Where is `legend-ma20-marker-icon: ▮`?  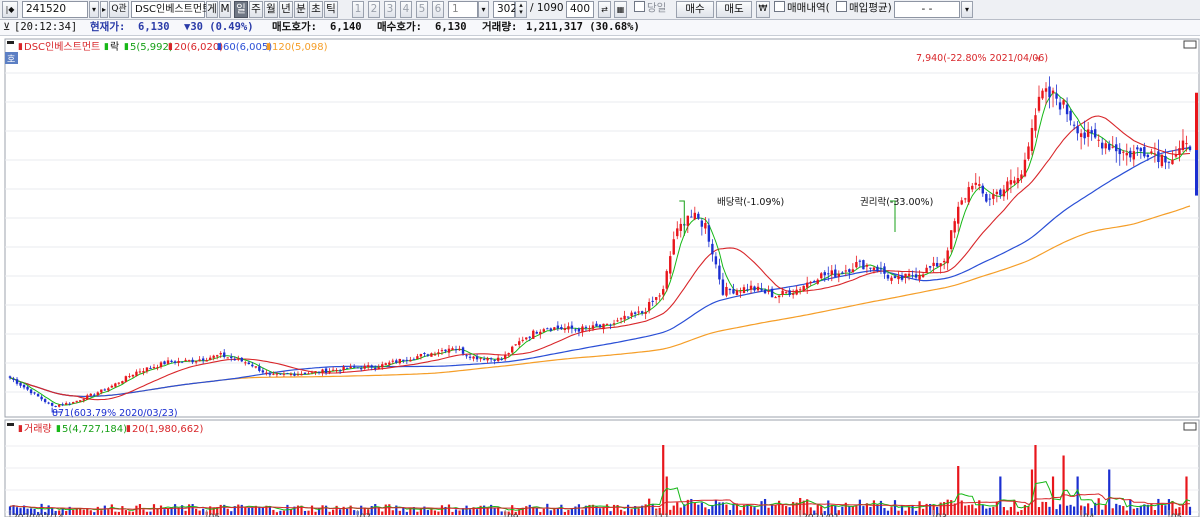 legend-ma20-marker-icon: ▮ is located at coordinates (170, 47).